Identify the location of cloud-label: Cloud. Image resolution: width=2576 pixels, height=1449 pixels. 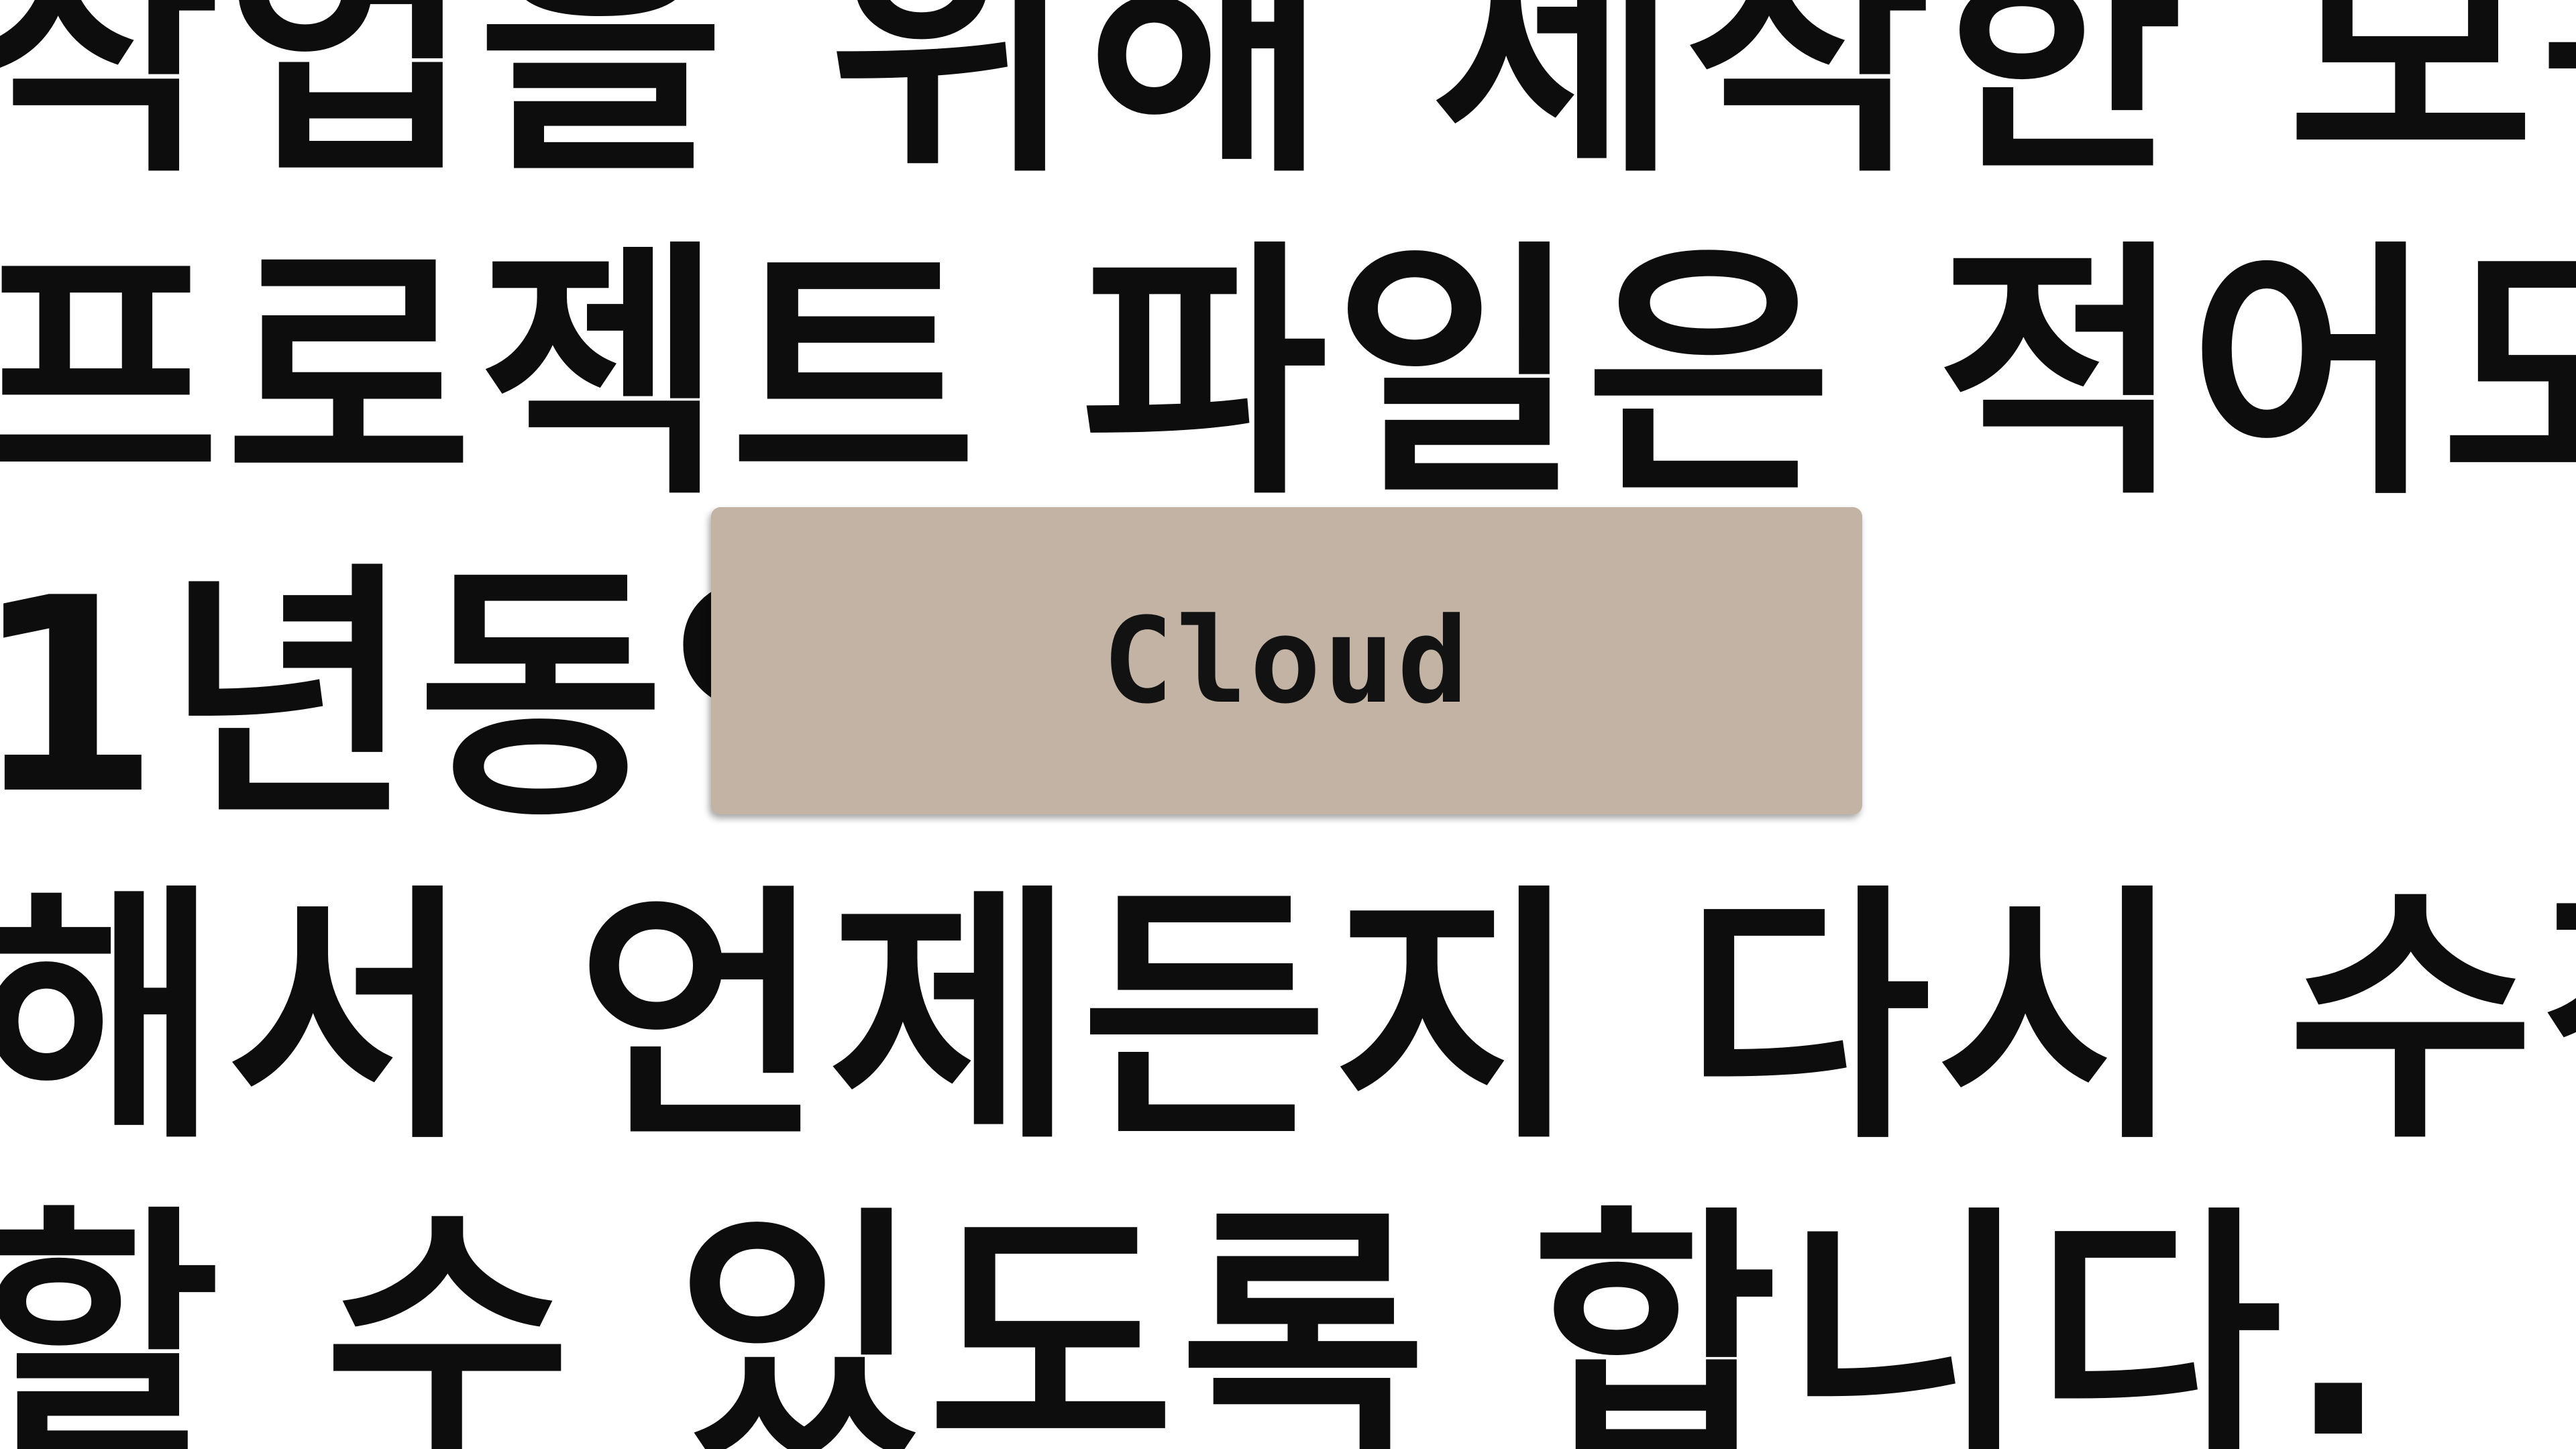
(1286, 661).